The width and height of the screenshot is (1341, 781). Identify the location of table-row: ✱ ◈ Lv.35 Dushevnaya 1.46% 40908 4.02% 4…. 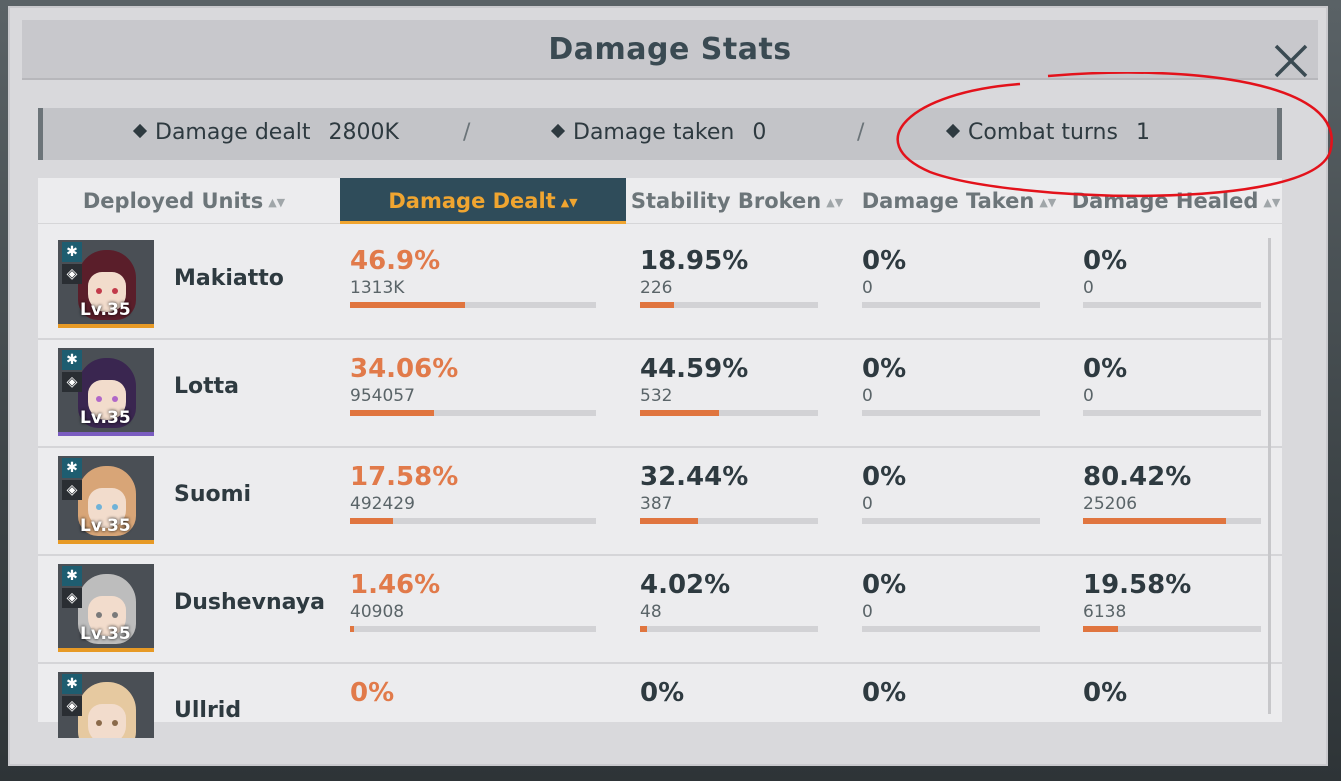
(660, 610).